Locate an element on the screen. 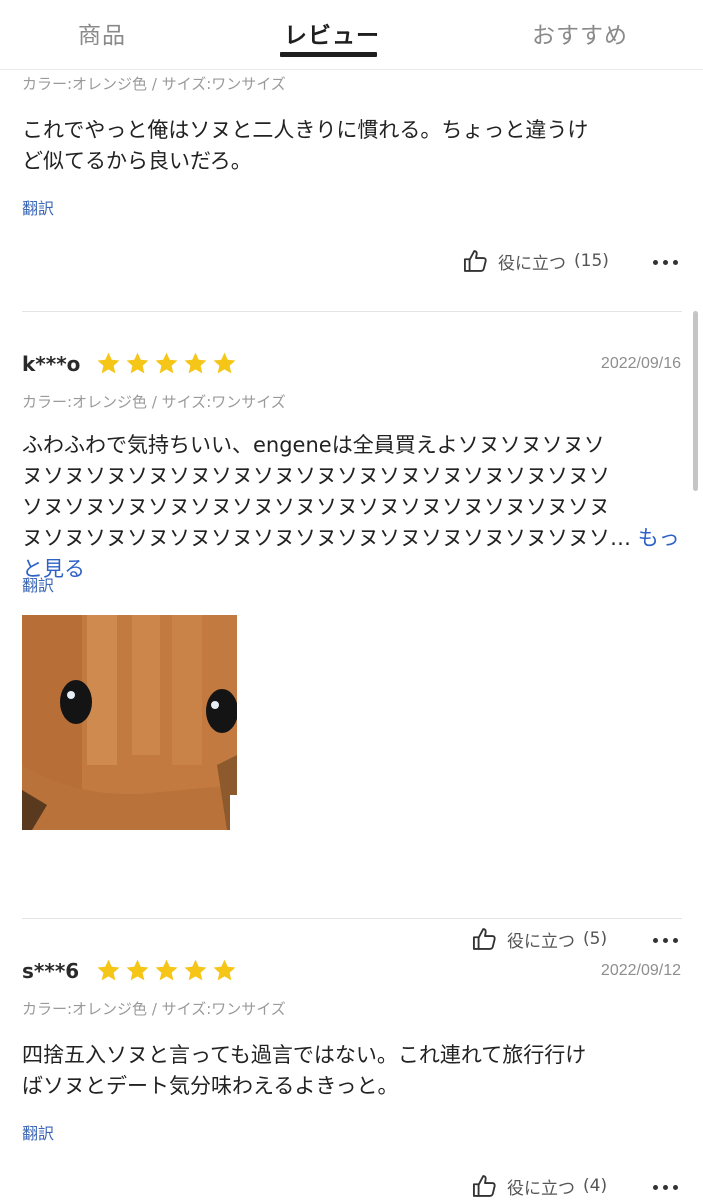  review-text-line: これでやっと俺はソヌと二人きりに慣れる。ちょっと違うけ is located at coordinates (305, 130).